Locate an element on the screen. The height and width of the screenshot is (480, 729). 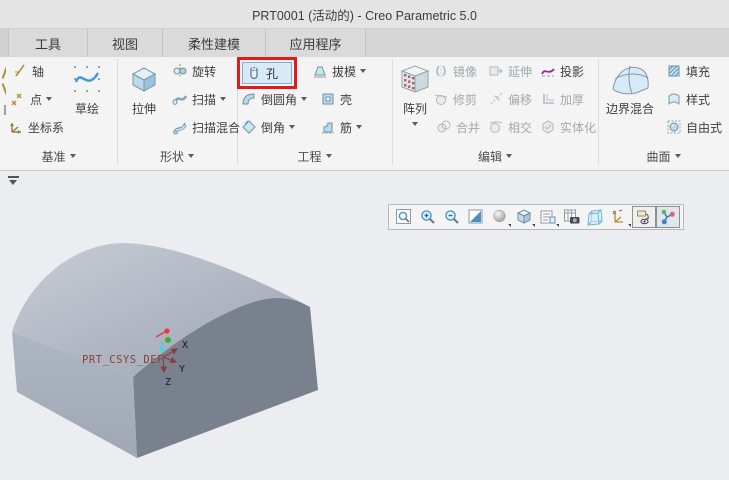
freestyle-button: 自由式 is located at coordinates (694, 127).